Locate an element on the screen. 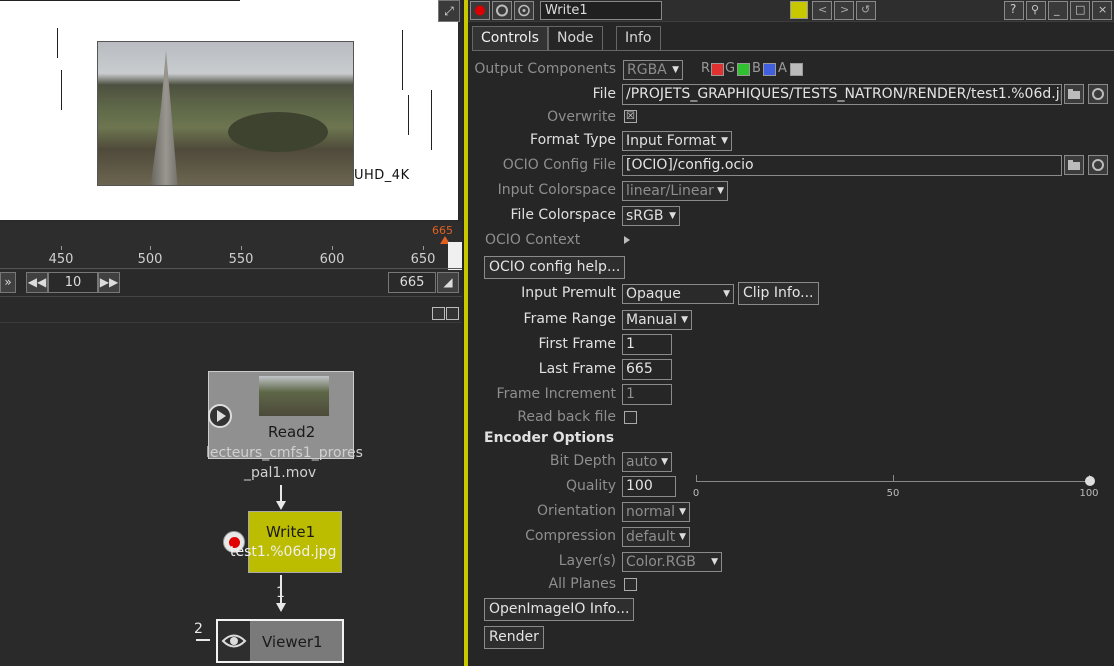 The height and width of the screenshot is (666, 1114). bit-depth-label: Bit Depth is located at coordinates (582, 461).